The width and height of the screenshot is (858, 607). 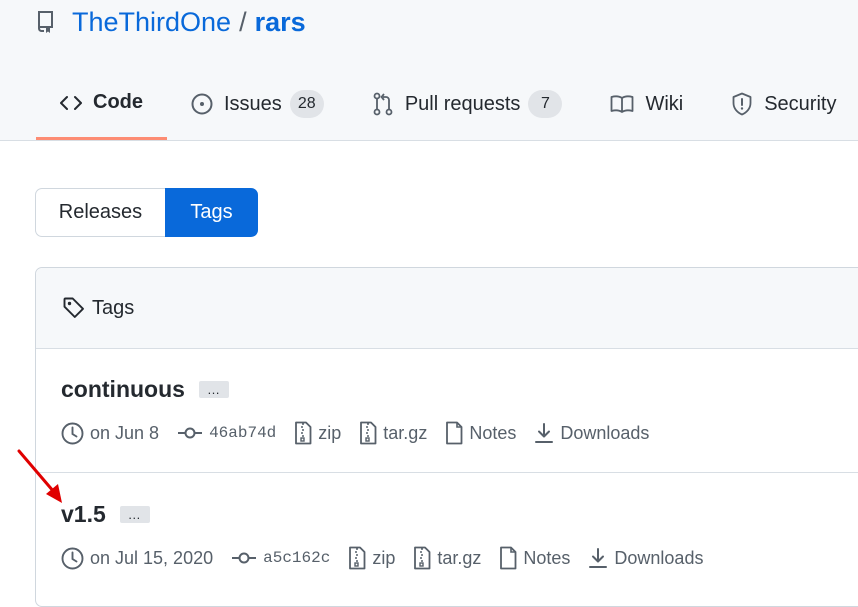 What do you see at coordinates (125, 432) in the screenshot?
I see `tag-date-text: on Jun 8` at bounding box center [125, 432].